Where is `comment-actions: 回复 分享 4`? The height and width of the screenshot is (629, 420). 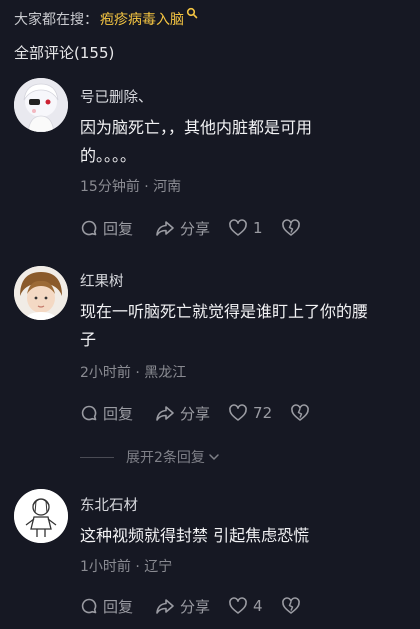 comment-actions: 回复 分享 4 is located at coordinates (190, 606).